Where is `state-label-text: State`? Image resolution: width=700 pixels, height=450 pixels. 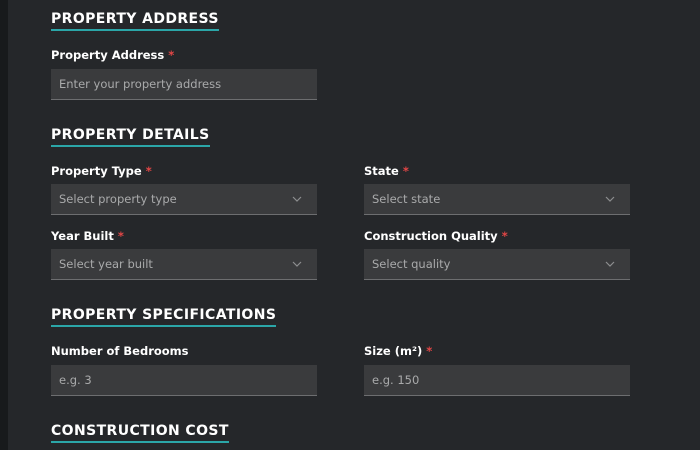 state-label-text: State is located at coordinates (381, 171).